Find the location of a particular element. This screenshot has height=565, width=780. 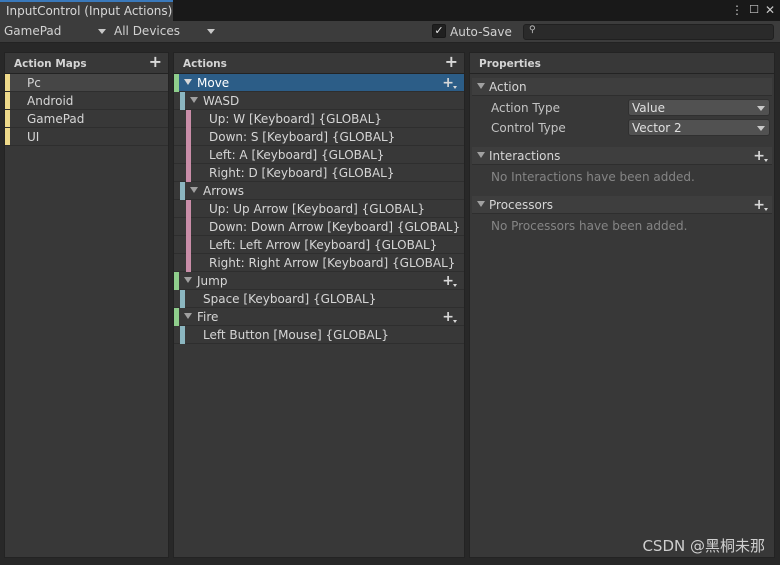

binding-row: Left Button [Mouse] {GLOBAL} is located at coordinates (319, 335).